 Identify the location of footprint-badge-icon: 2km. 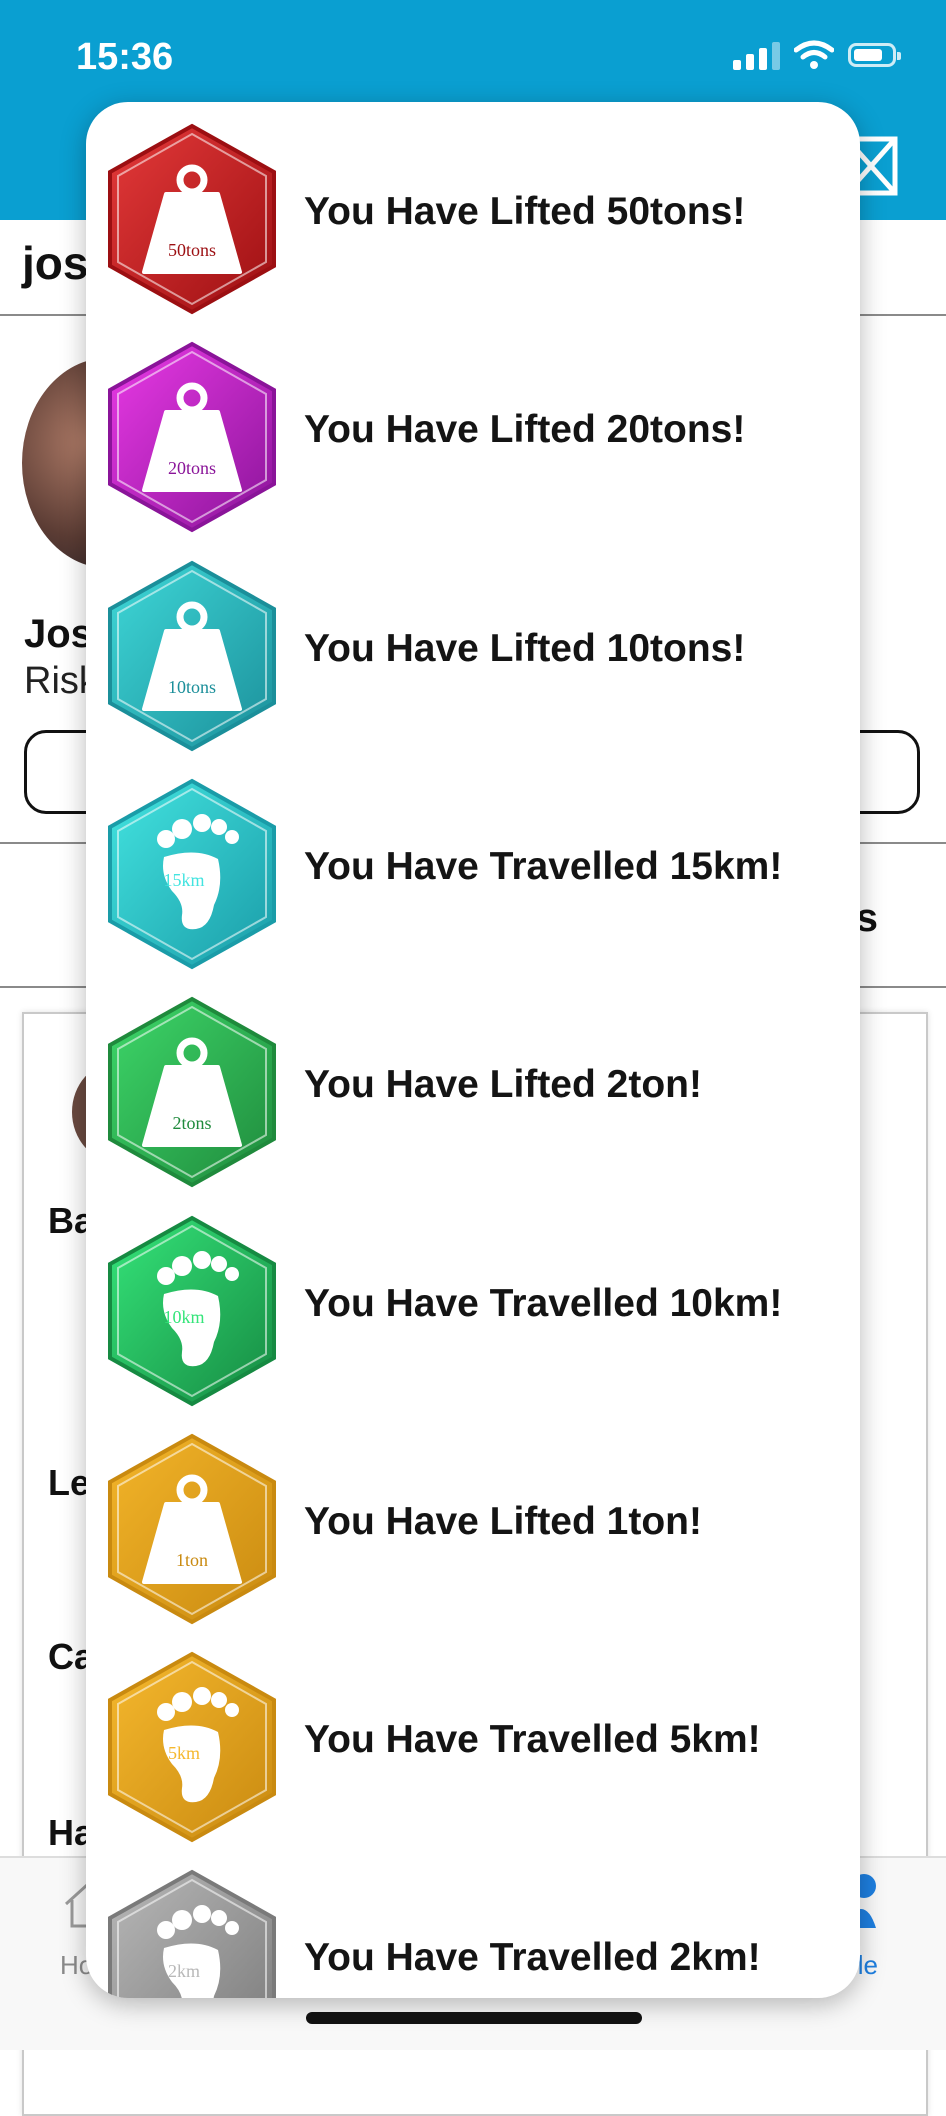
(192, 1934).